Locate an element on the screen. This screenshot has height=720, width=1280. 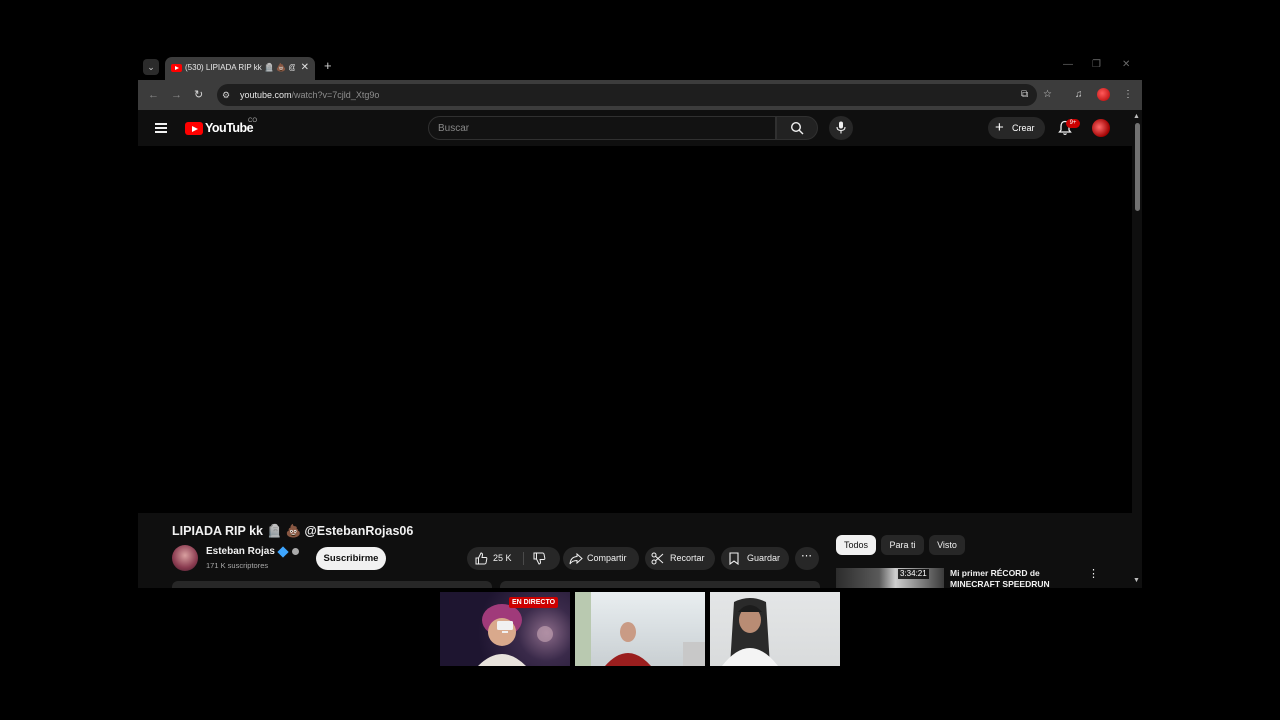
chip-para-ti: Para ti is located at coordinates (902, 545).